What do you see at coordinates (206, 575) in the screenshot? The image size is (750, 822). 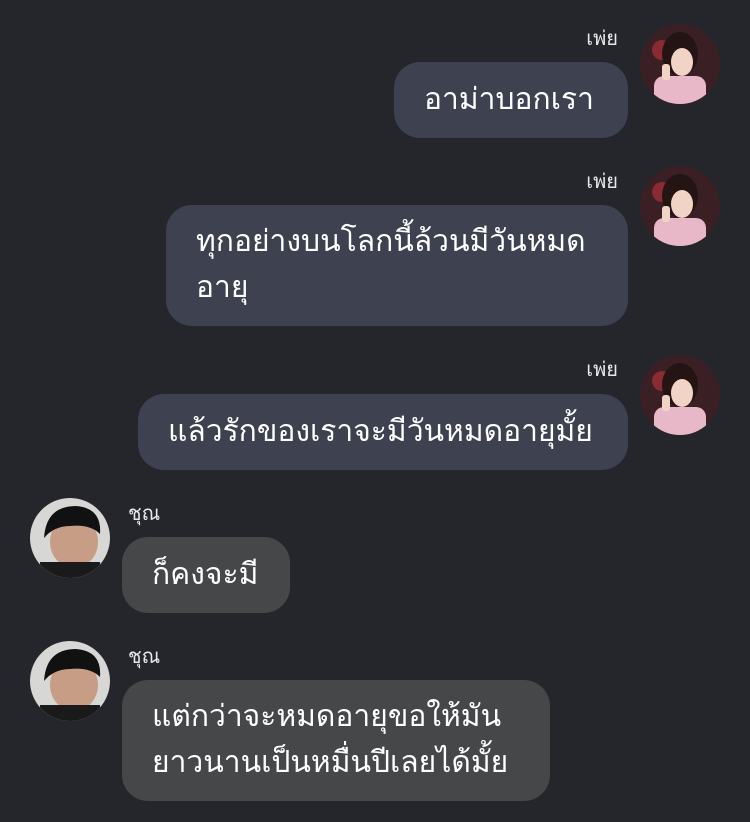 I see `message-bubble: ก็คงจะมี` at bounding box center [206, 575].